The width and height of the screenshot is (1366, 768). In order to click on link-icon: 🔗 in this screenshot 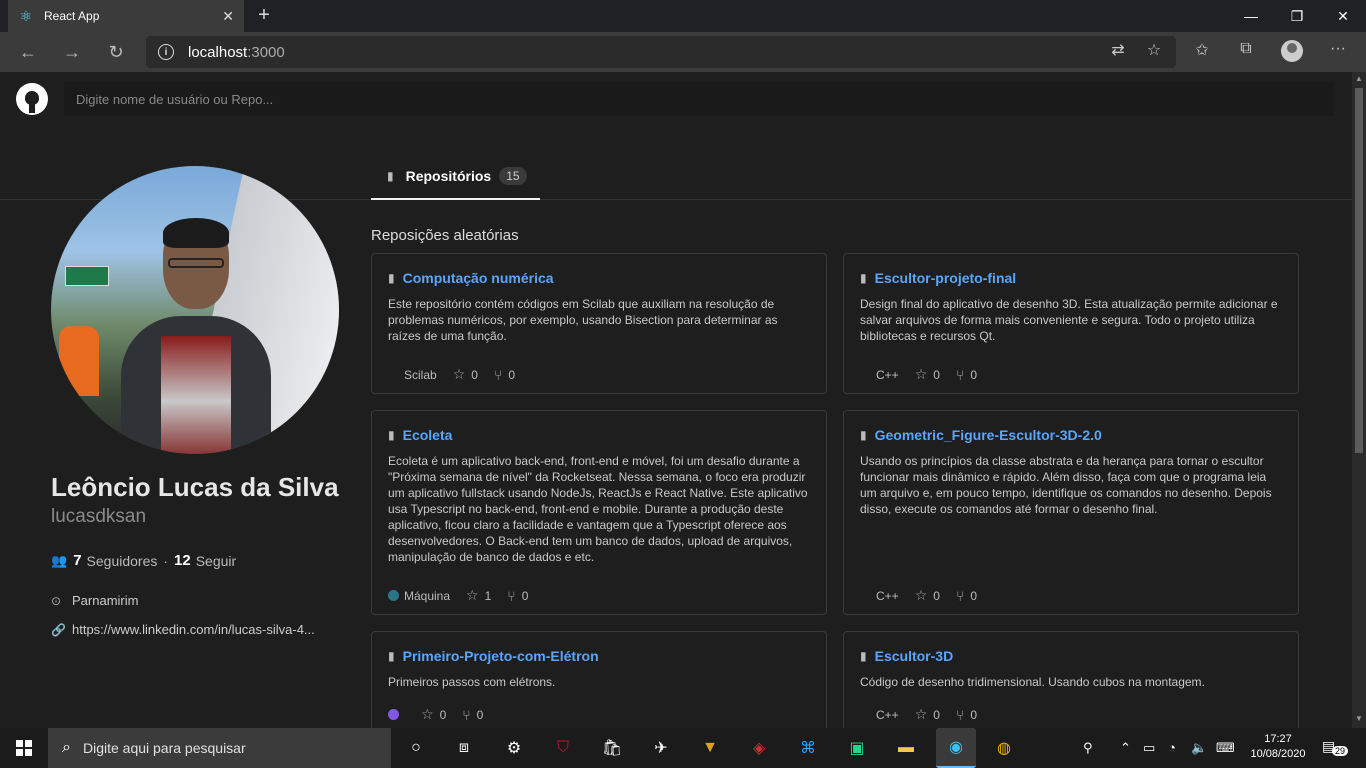, I will do `click(58, 629)`.